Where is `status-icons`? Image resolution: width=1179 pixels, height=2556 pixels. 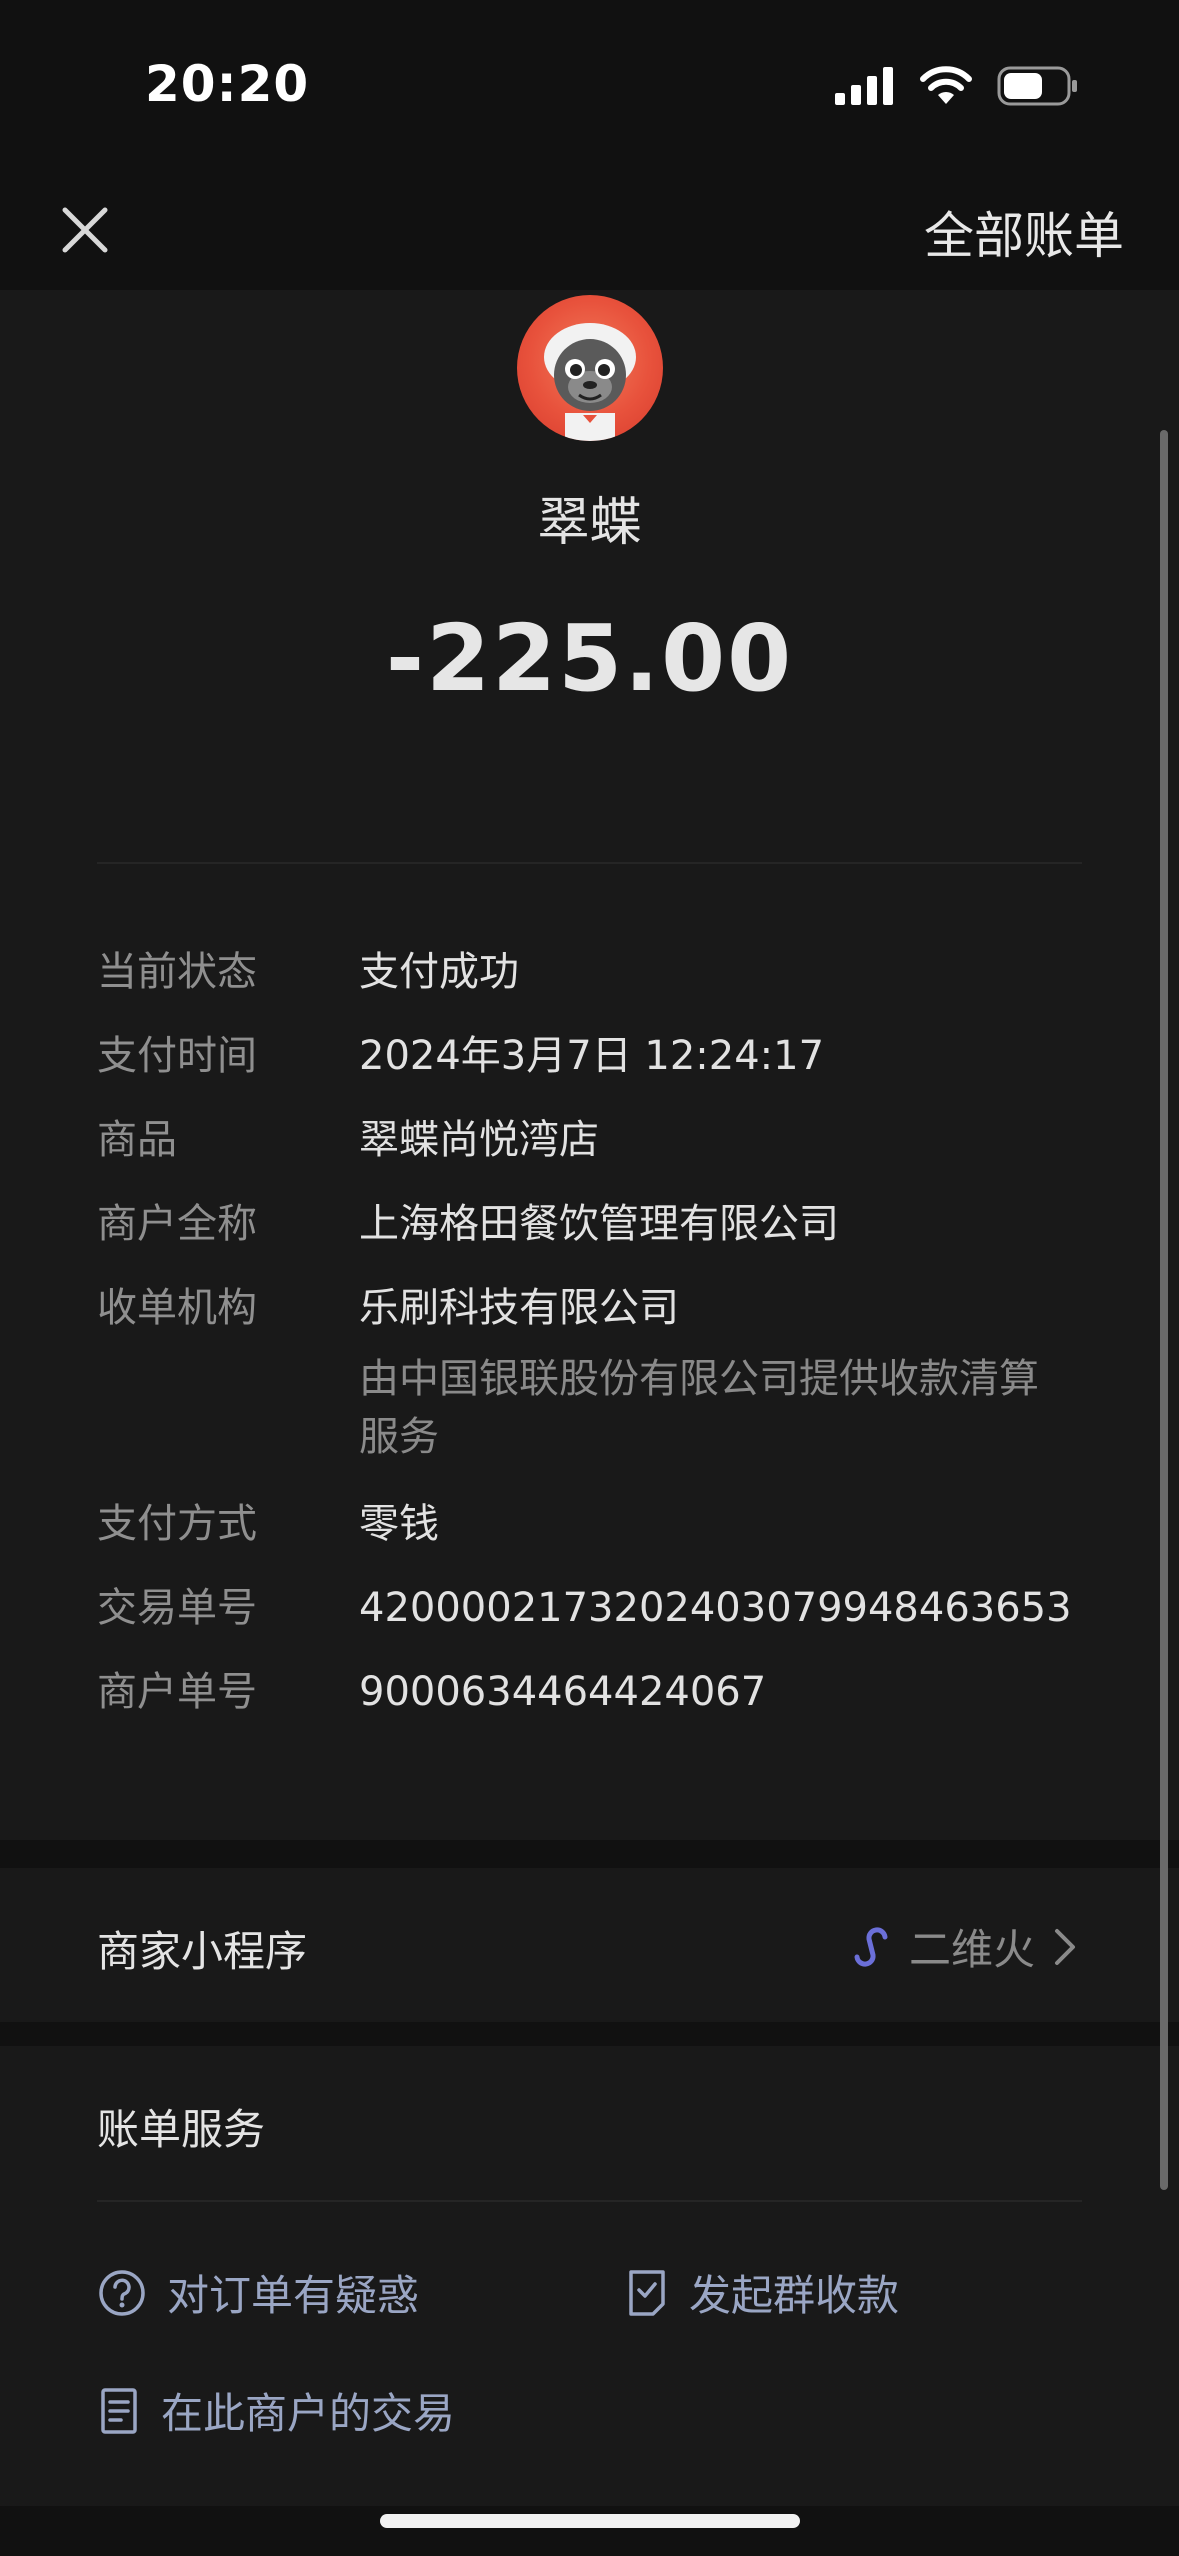 status-icons is located at coordinates (957, 86).